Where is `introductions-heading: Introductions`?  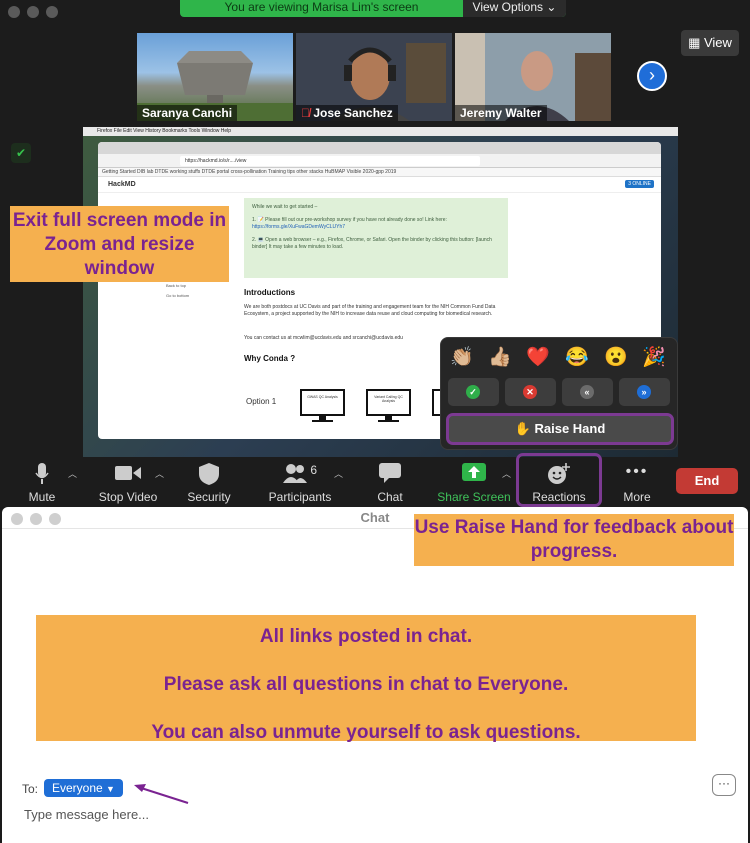
introductions-heading: Introductions is located at coordinates (270, 292).